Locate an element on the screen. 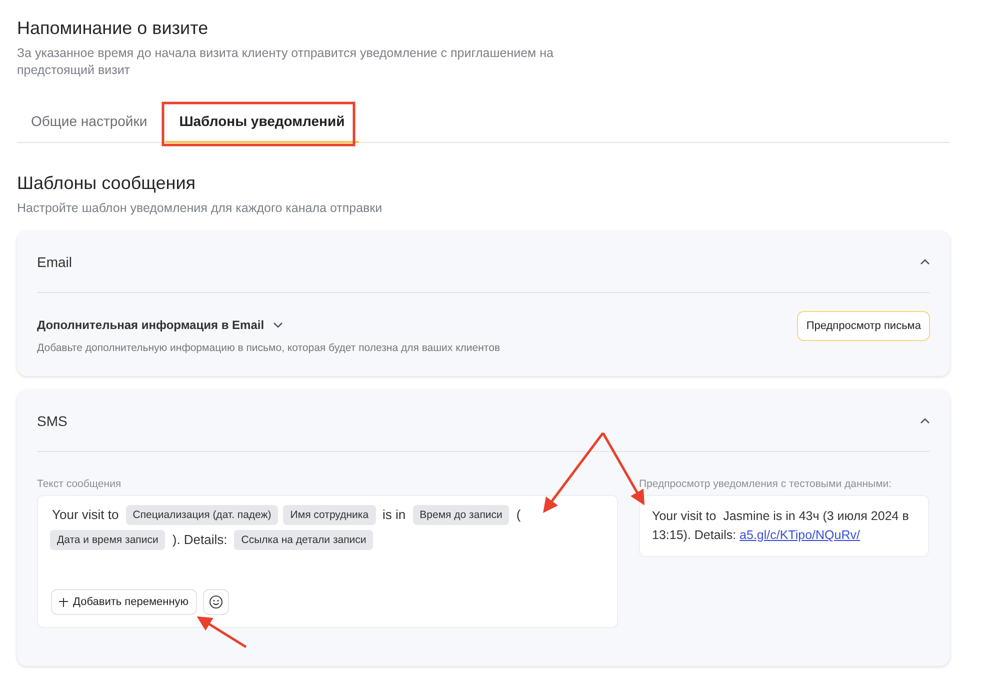 This screenshot has width=1000, height=691. template-text: ). Details: is located at coordinates (200, 540).